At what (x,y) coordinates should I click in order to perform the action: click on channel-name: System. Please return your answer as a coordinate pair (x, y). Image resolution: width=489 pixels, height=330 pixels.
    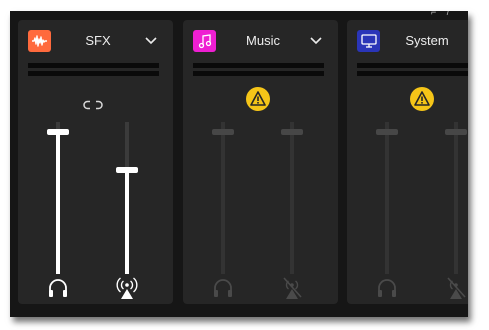
    Looking at the image, I should click on (427, 40).